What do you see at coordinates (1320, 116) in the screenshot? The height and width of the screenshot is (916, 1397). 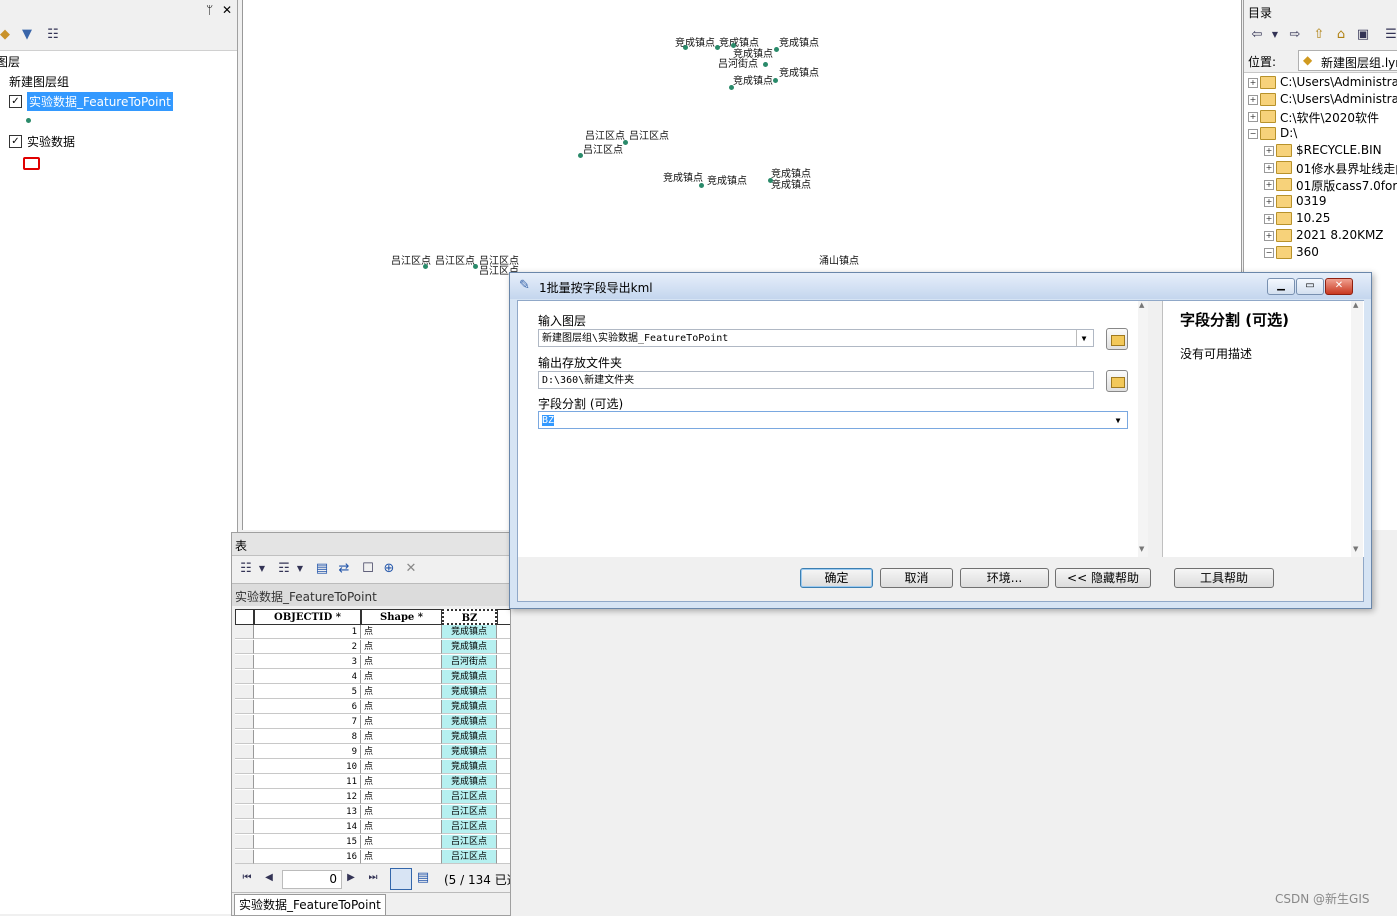 I see `catalog-tree-item: + C:\软件\2020软件` at bounding box center [1320, 116].